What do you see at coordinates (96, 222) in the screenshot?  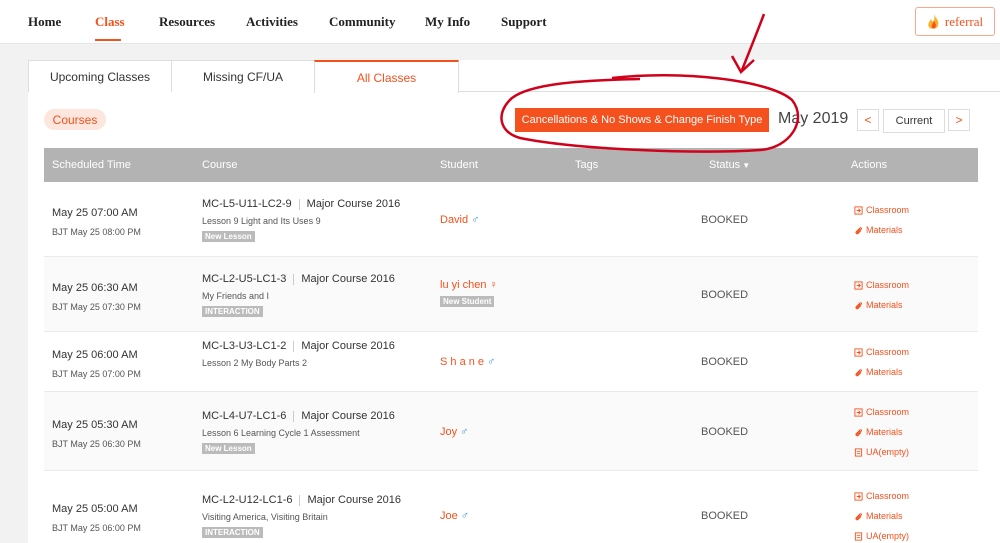 I see `time-cell: May 25 07:00 AM BJT May 25 08:00 PM` at bounding box center [96, 222].